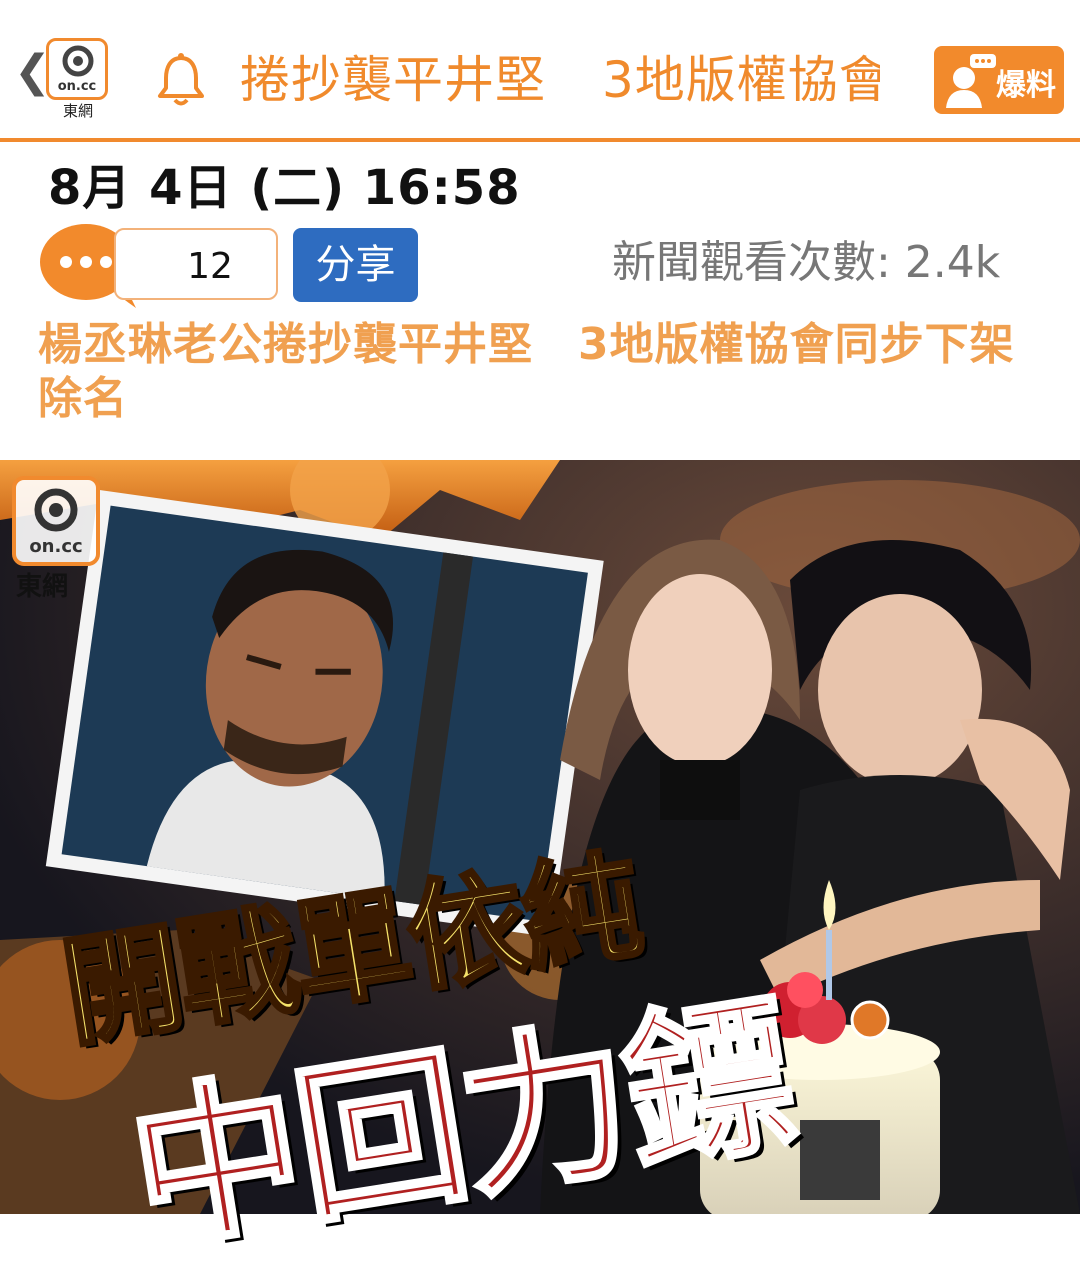  What do you see at coordinates (56, 546) in the screenshot?
I see `watermark-logo-text: on.cc` at bounding box center [56, 546].